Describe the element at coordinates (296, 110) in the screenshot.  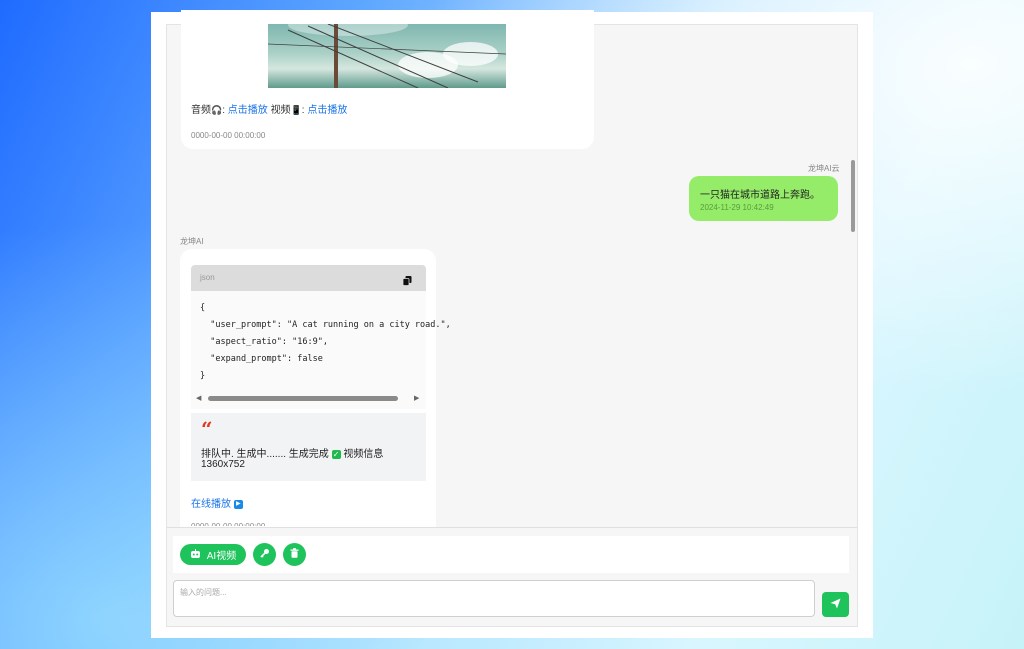
I see `phone-icon: 📱` at that location.